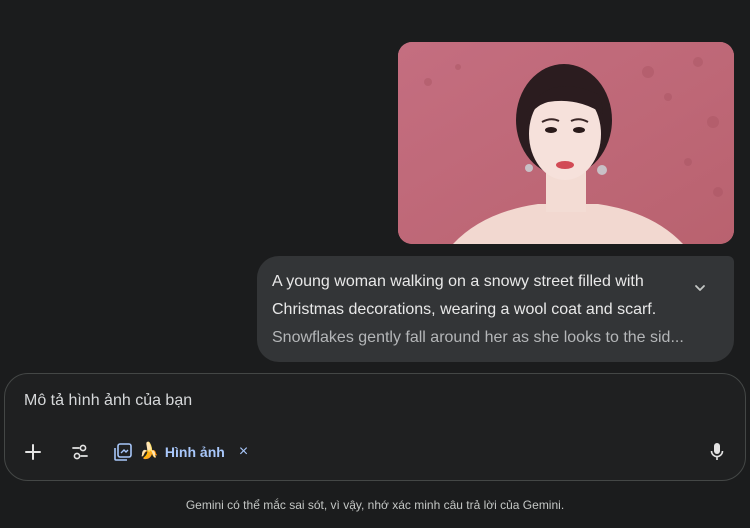  I want to click on image-tool-label: Hình ảnh, so click(194, 452).